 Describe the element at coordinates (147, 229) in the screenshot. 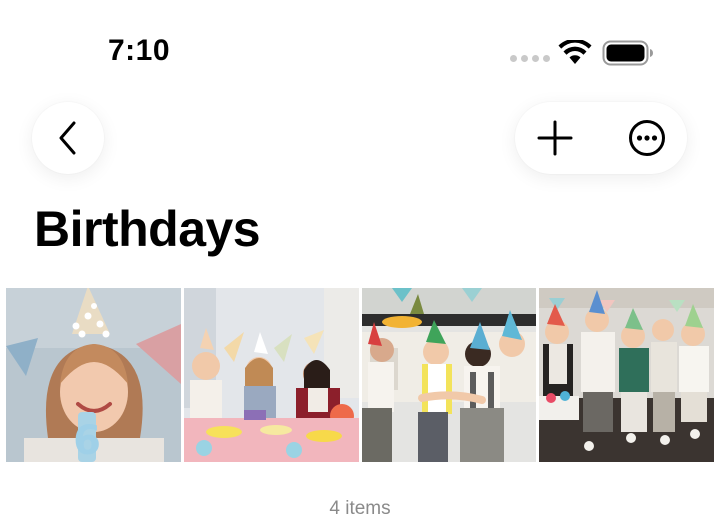

I see `album-title: Birthdays` at that location.